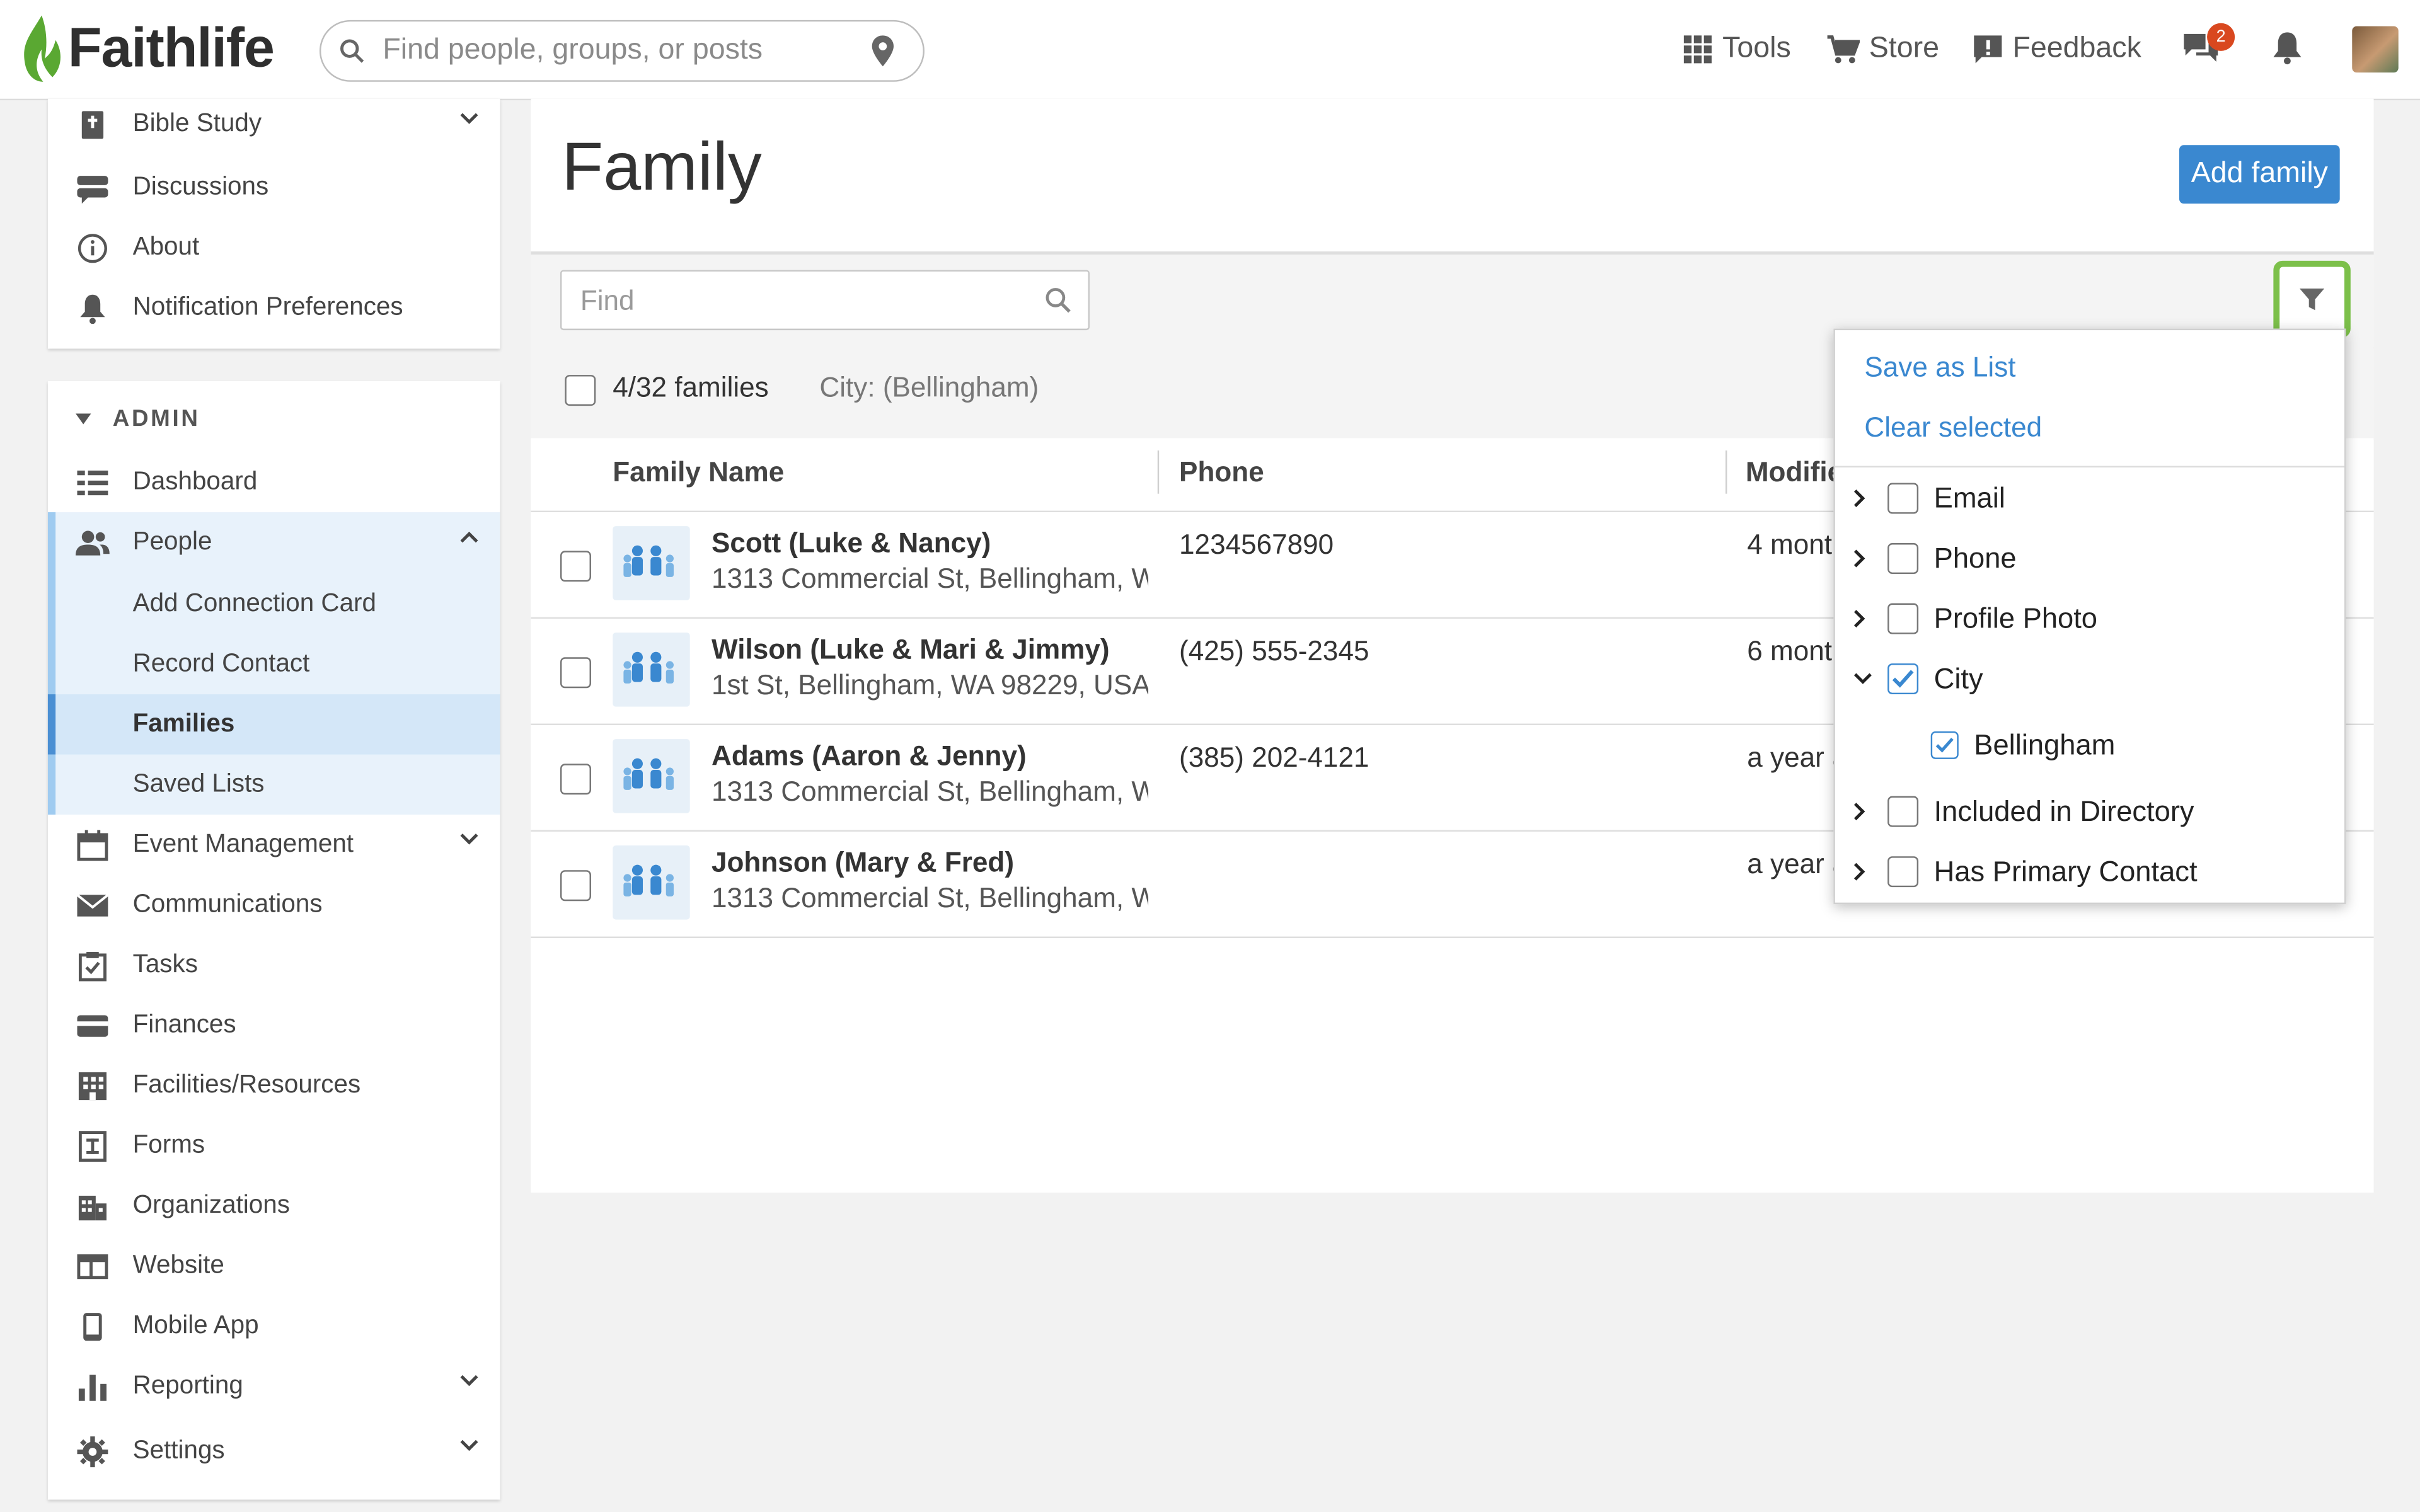 The width and height of the screenshot is (2420, 1512). What do you see at coordinates (2066, 871) in the screenshot?
I see `filter-option-label: Has Primary Contact` at bounding box center [2066, 871].